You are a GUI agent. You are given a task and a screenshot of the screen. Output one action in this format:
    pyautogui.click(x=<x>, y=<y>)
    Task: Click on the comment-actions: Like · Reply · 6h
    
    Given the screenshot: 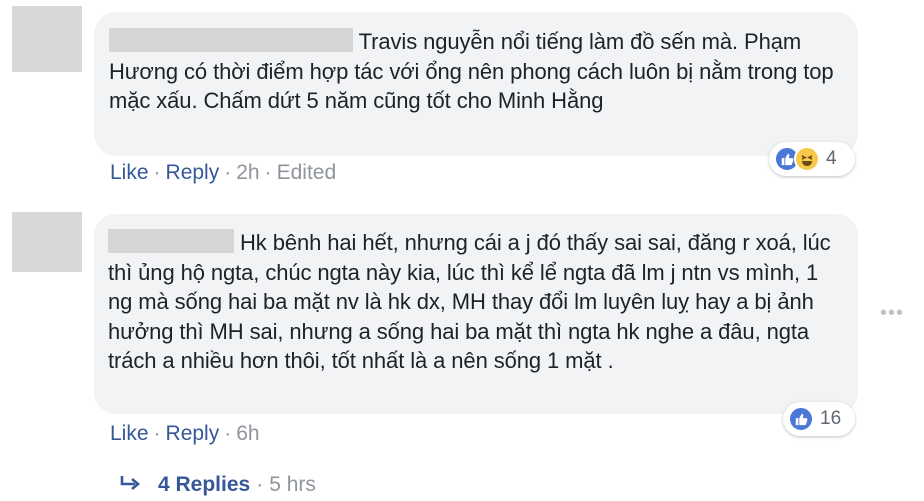 What is the action you would take?
    pyautogui.click(x=185, y=433)
    